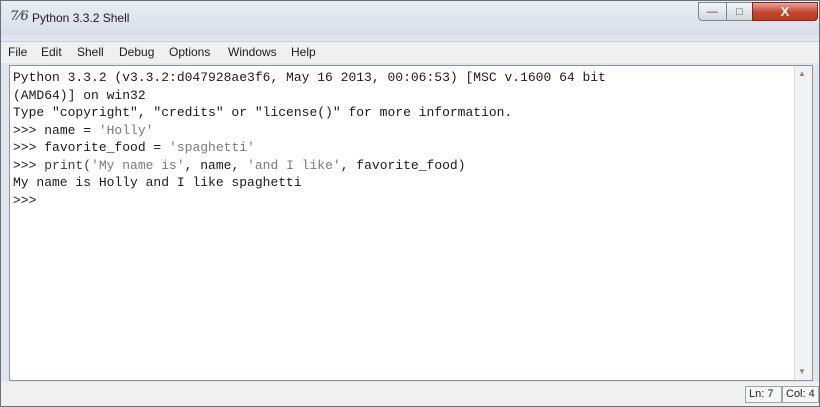 This screenshot has width=820, height=407. Describe the element at coordinates (79, 95) in the screenshot. I see `banner-line-2: (AMD64)] on win32` at that location.